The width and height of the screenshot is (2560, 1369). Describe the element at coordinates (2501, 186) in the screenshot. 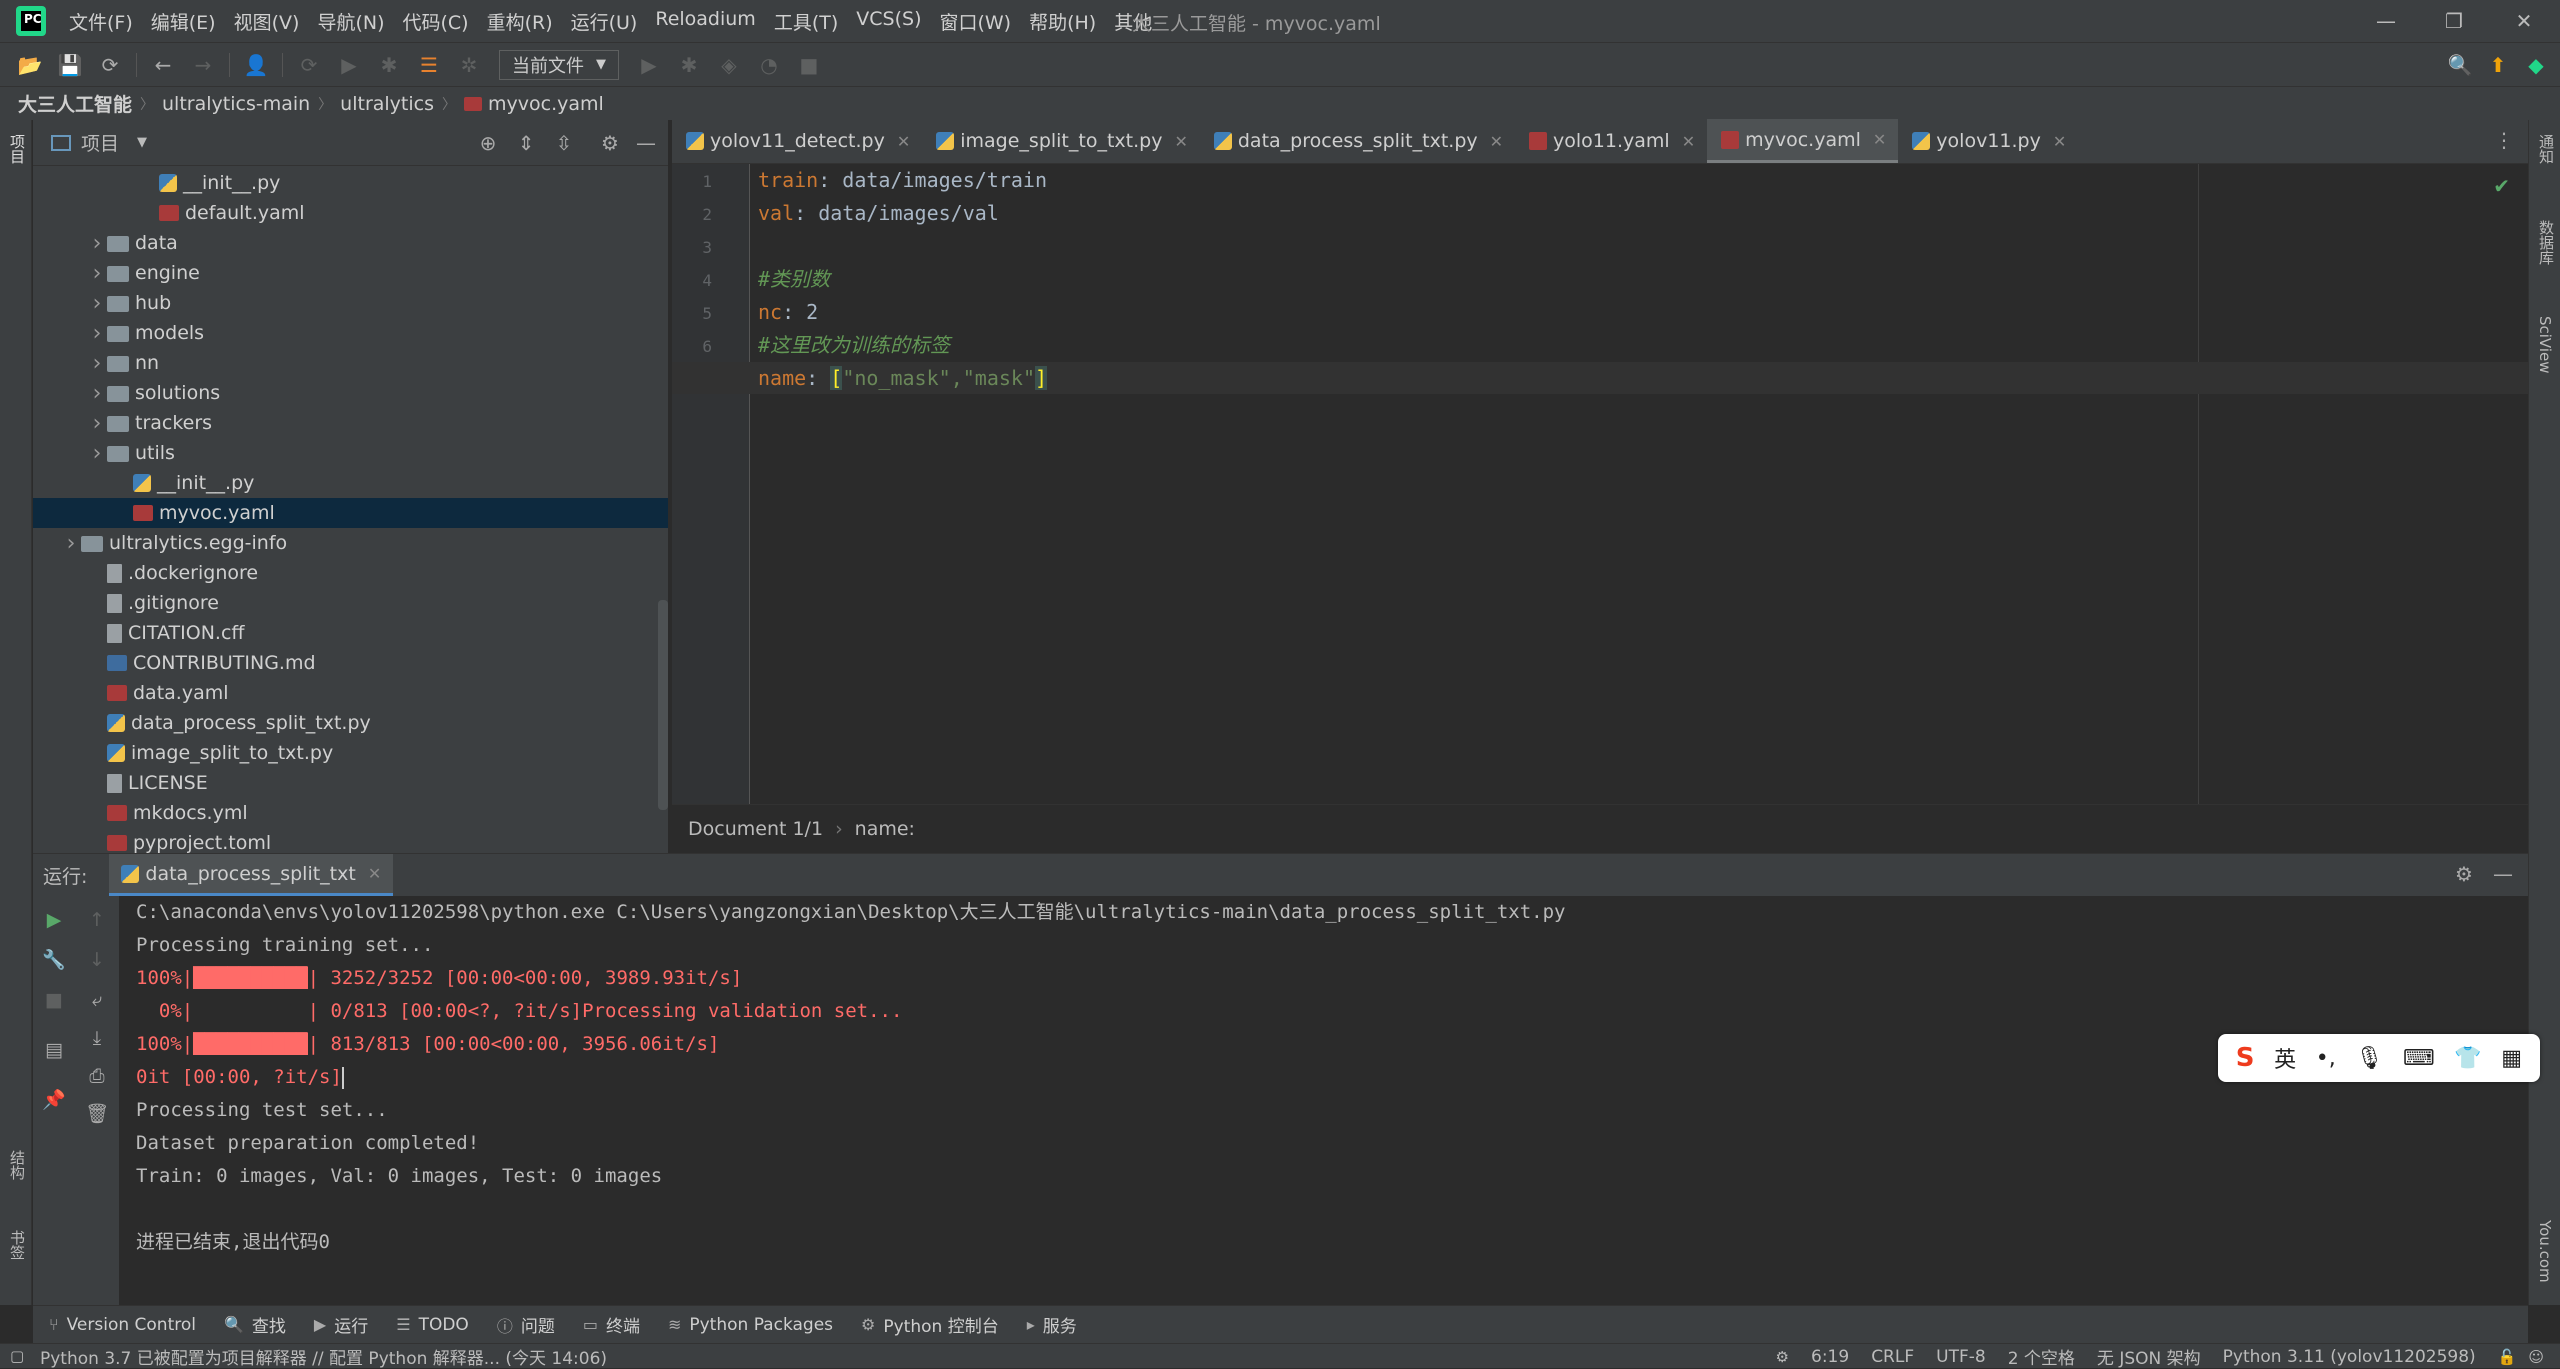

I see `inspection-ok-icon: ✔` at that location.